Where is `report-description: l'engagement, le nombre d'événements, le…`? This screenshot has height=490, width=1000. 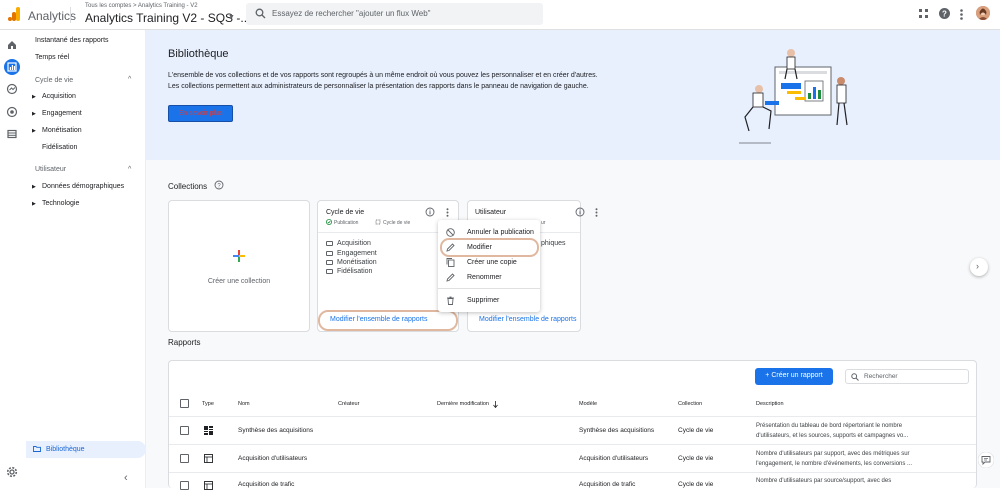 report-description: l'engagement, le nombre d'événements, le… is located at coordinates (834, 464).